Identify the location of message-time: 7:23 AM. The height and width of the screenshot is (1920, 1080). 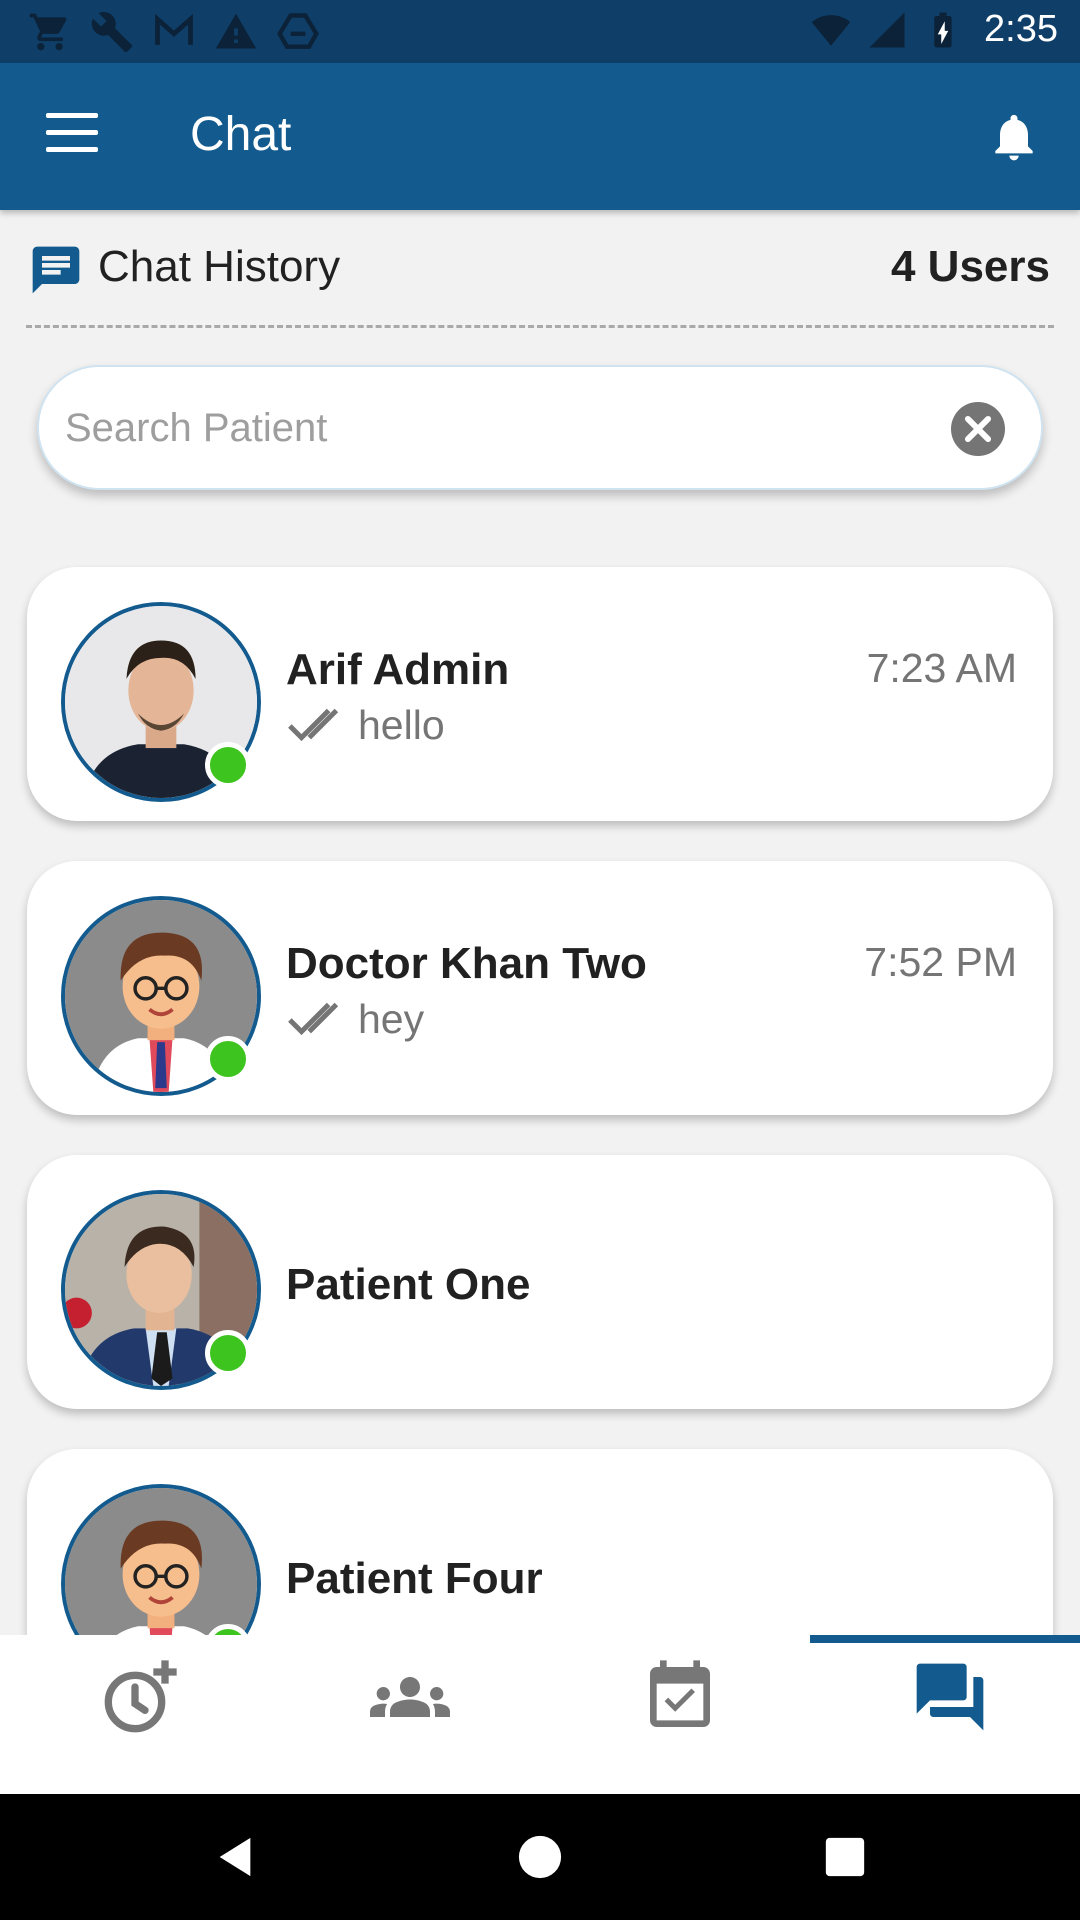
(941, 668).